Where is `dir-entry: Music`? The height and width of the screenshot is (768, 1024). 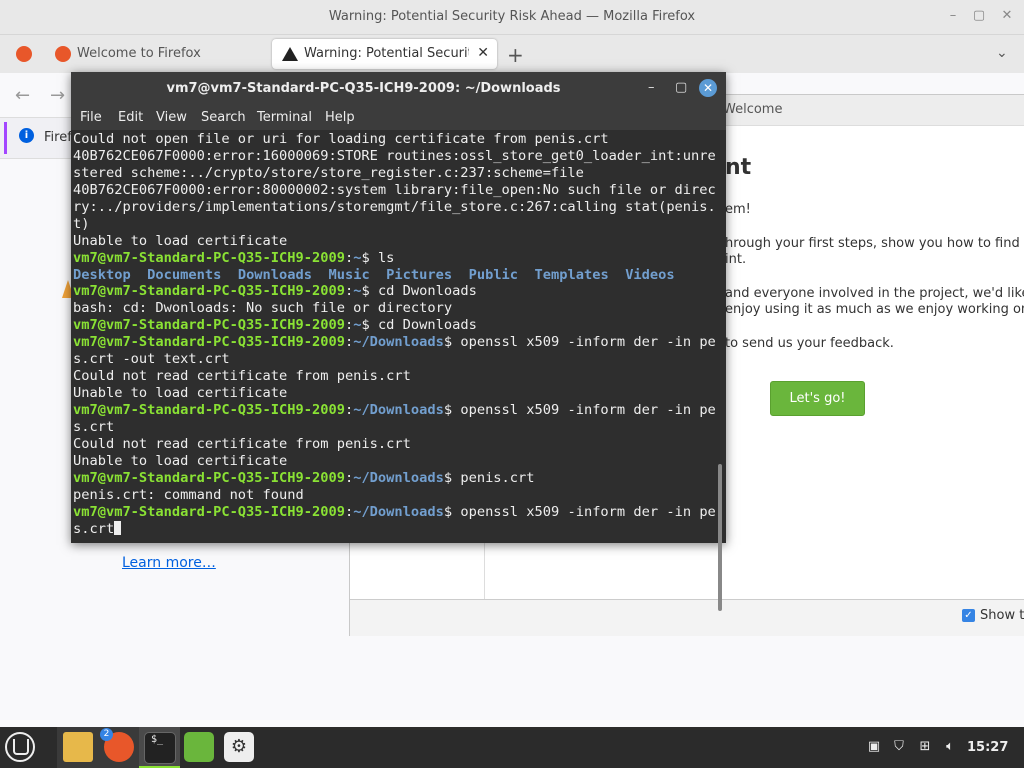
dir-entry: Music is located at coordinates (349, 274).